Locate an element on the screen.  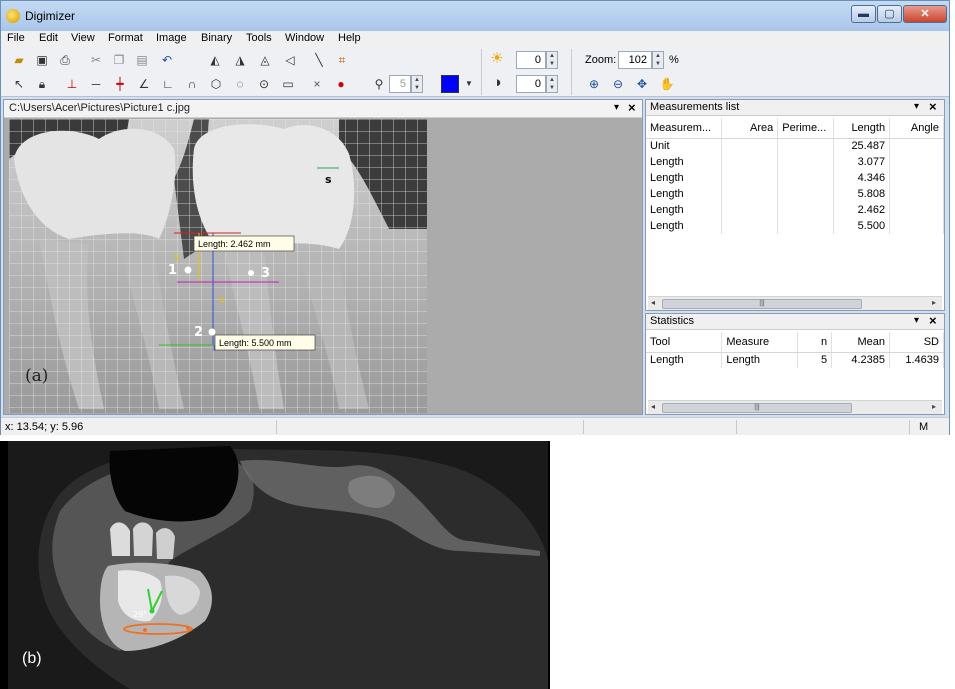
lock-icon: 🔒︎ is located at coordinates (42, 84).